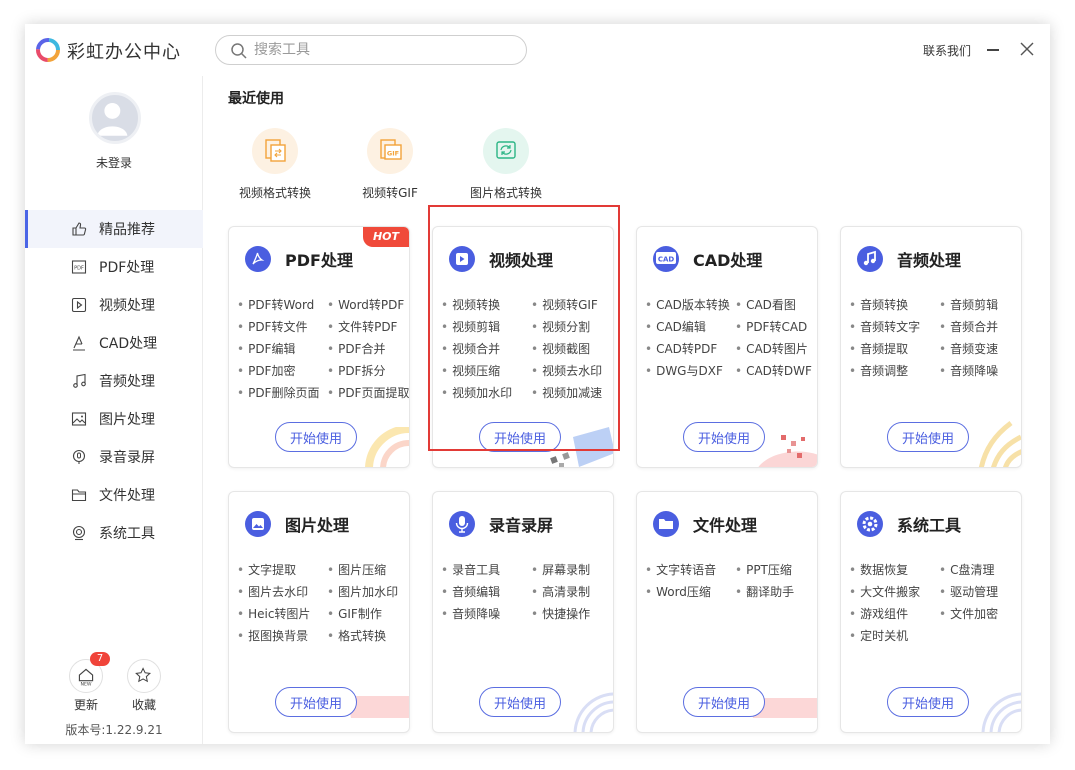  What do you see at coordinates (89, 682) in the screenshot?
I see `update-button: NEW 7 更新` at bounding box center [89, 682].